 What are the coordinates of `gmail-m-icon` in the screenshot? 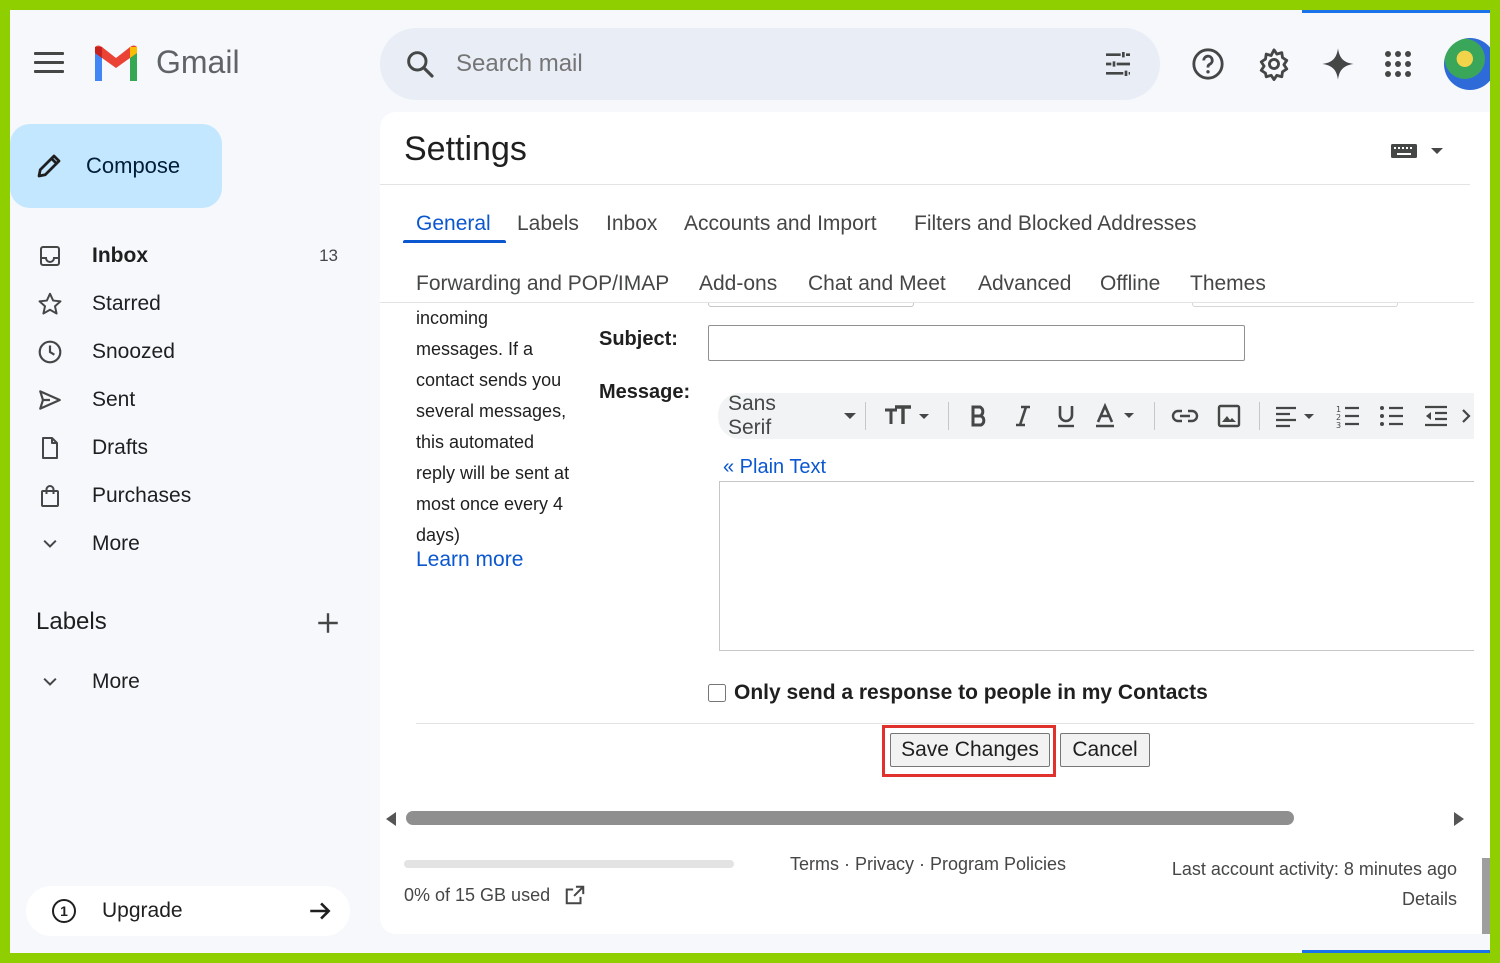 It's located at (116, 63).